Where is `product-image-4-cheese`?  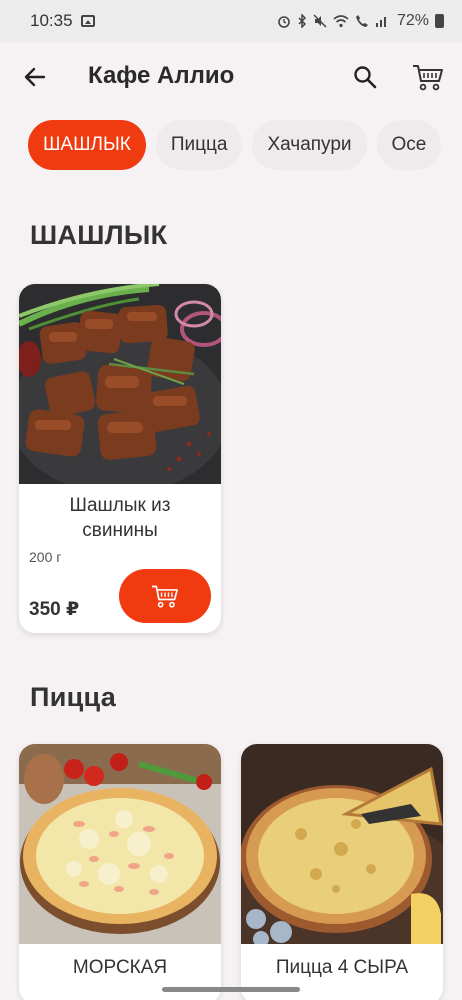
product-image-4-cheese is located at coordinates (342, 859).